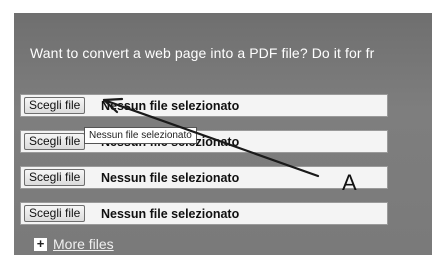 This screenshot has width=432, height=255. What do you see at coordinates (55, 141) in the screenshot?
I see `choose-file-button-2: Scegli file` at bounding box center [55, 141].